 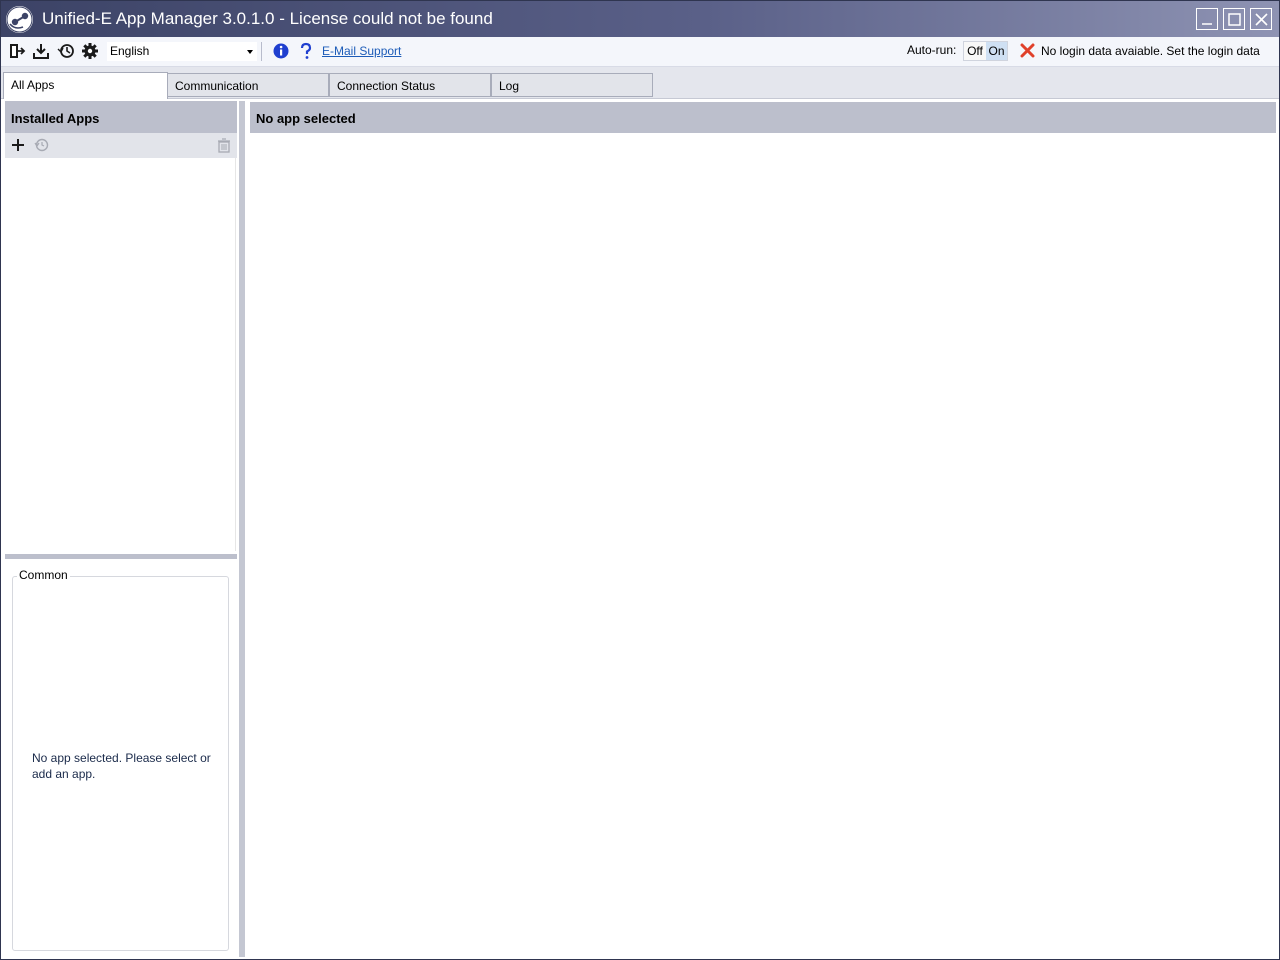 I want to click on installed-apps-list, so click(x=120, y=354).